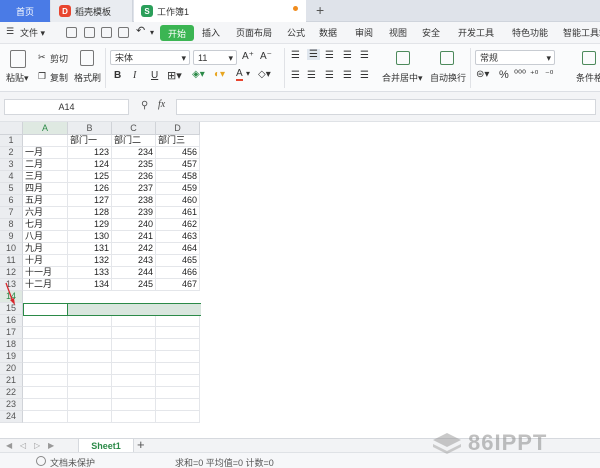 Image resolution: width=600 pixels, height=468 pixels. I want to click on row-header-17: 17, so click(11, 333).